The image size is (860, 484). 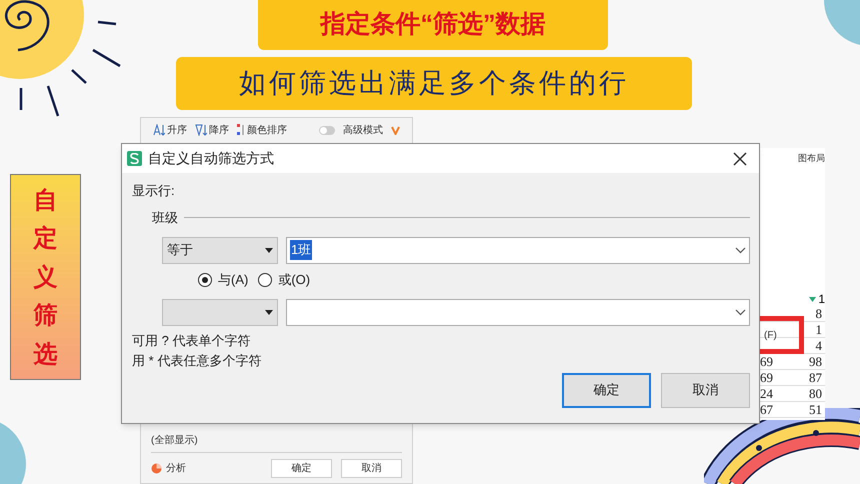 I want to click on table-cell: 24, so click(x=766, y=393).